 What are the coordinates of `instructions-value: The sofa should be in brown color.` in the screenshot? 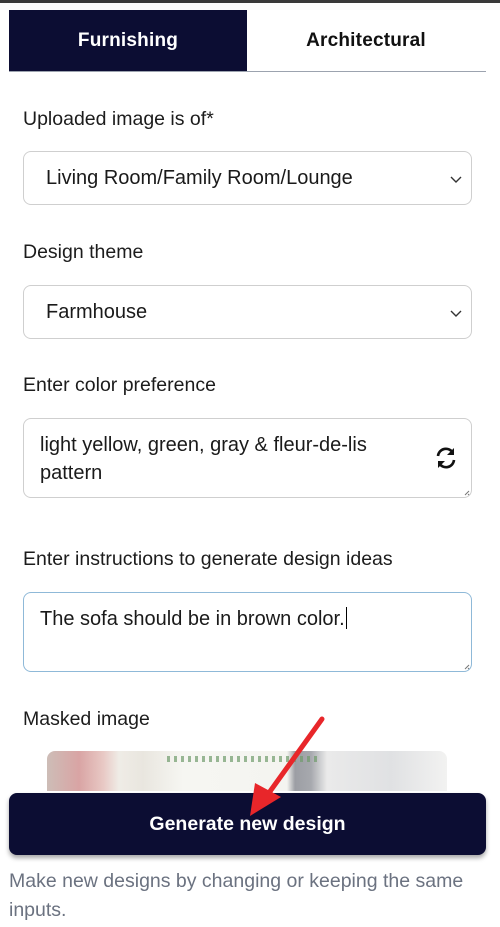 It's located at (192, 619).